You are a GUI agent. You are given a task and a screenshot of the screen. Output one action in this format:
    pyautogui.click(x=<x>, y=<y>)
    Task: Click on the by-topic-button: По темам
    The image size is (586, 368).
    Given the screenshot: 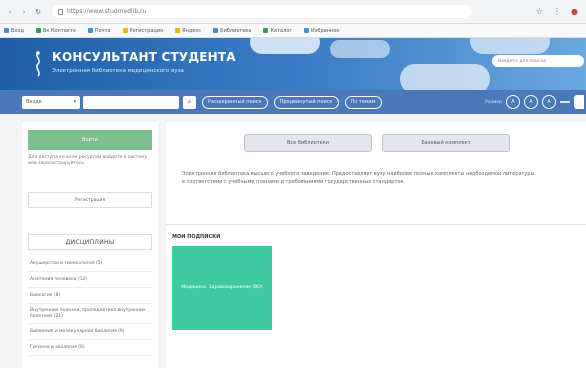 What is the action you would take?
    pyautogui.click(x=363, y=102)
    